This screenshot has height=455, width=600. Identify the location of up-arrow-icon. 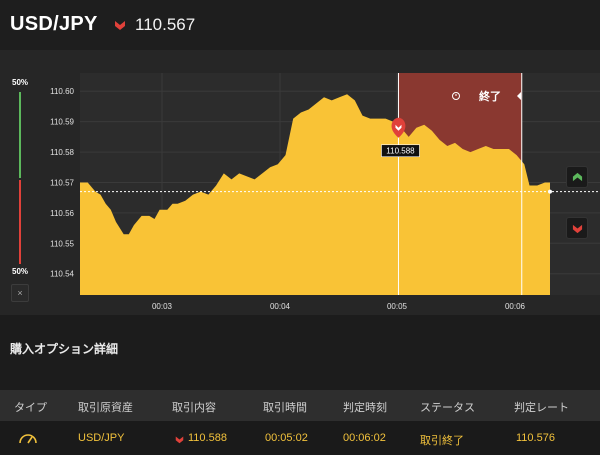
(577, 177).